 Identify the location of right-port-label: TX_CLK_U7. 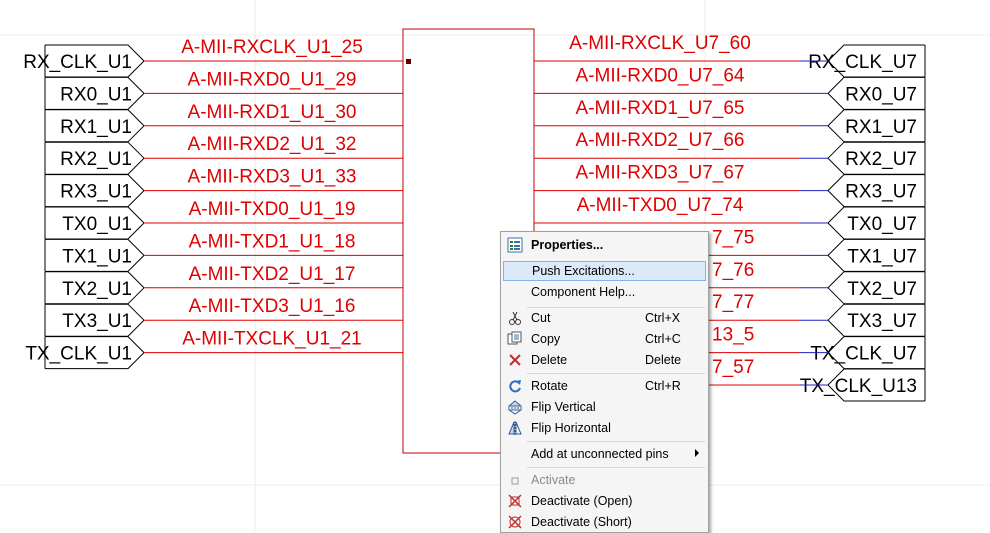
(863, 354).